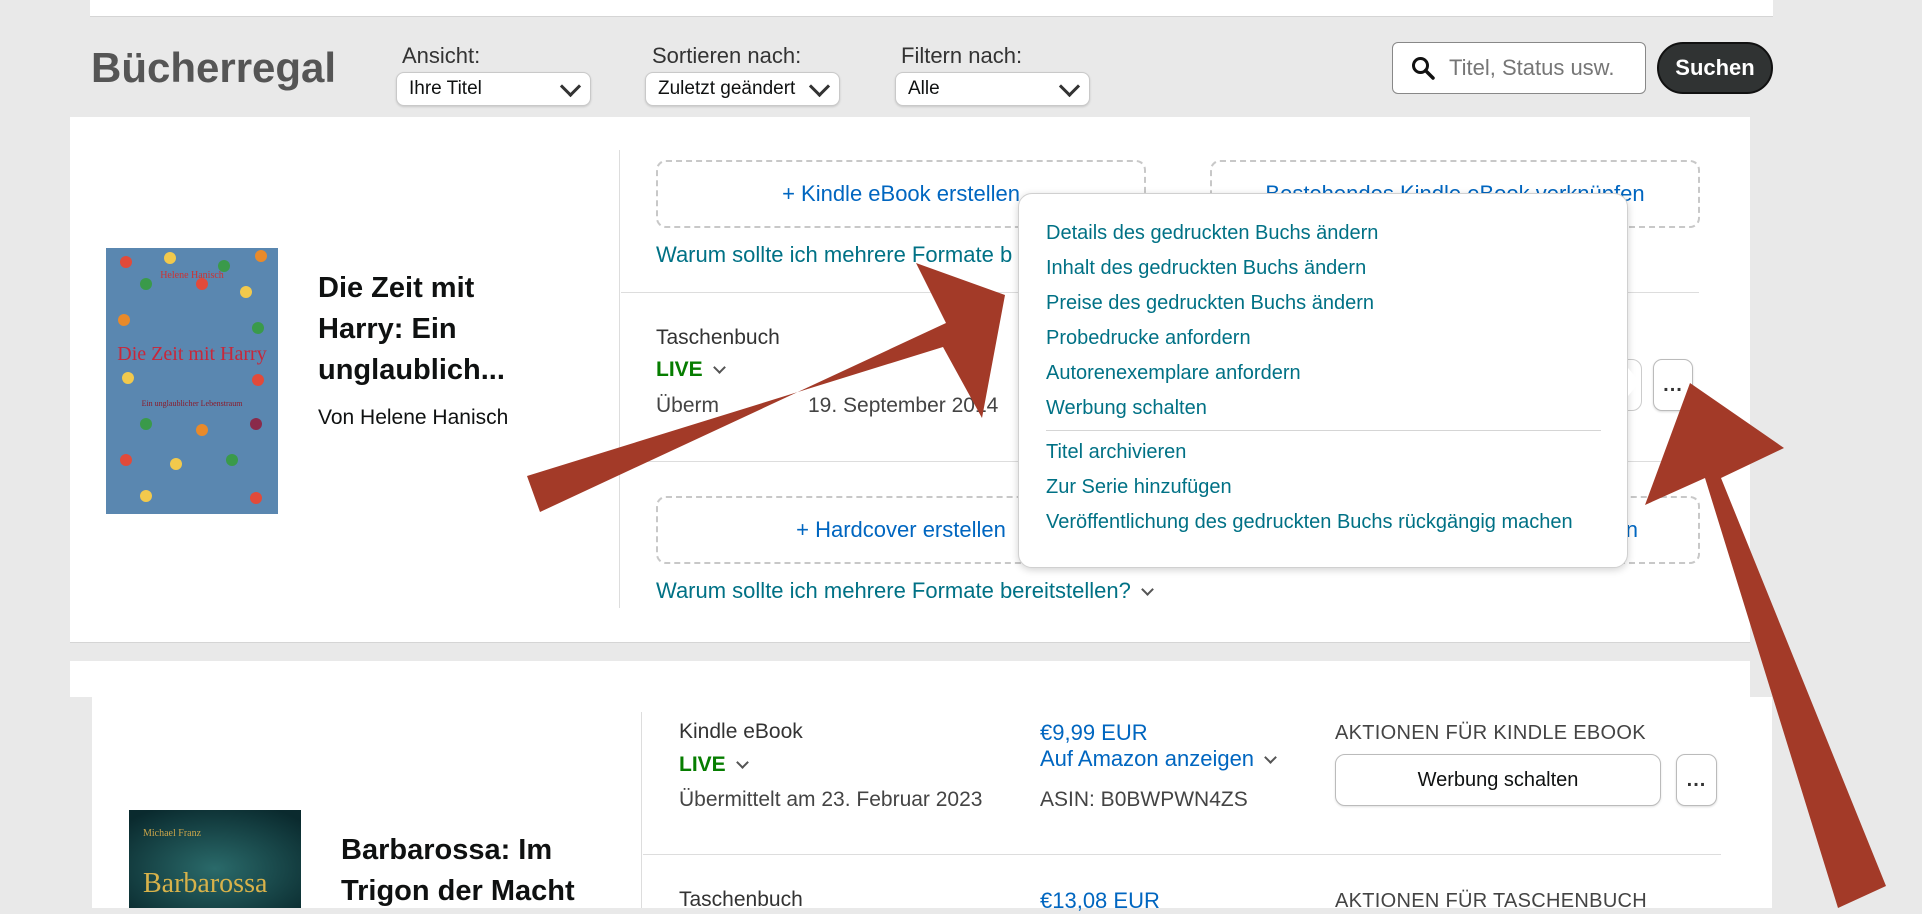 This screenshot has width=1922, height=914. What do you see at coordinates (1498, 780) in the screenshot?
I see `advertise-button: Werbung schalten` at bounding box center [1498, 780].